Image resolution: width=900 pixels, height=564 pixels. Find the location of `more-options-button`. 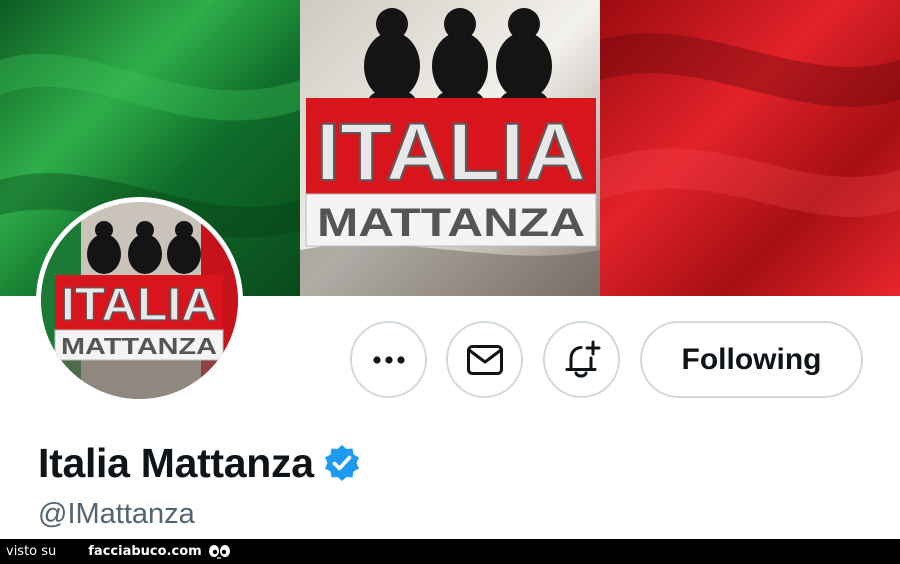

more-options-button is located at coordinates (388, 359).